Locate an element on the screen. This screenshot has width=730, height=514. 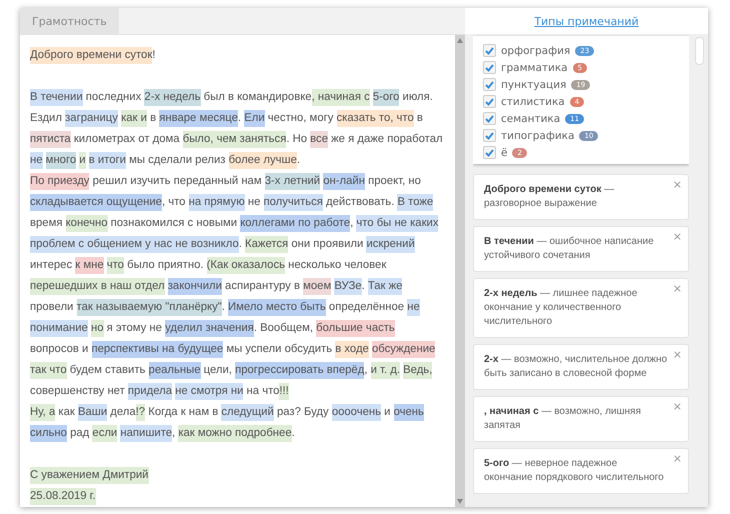
scrollbar is located at coordinates (460, 271).